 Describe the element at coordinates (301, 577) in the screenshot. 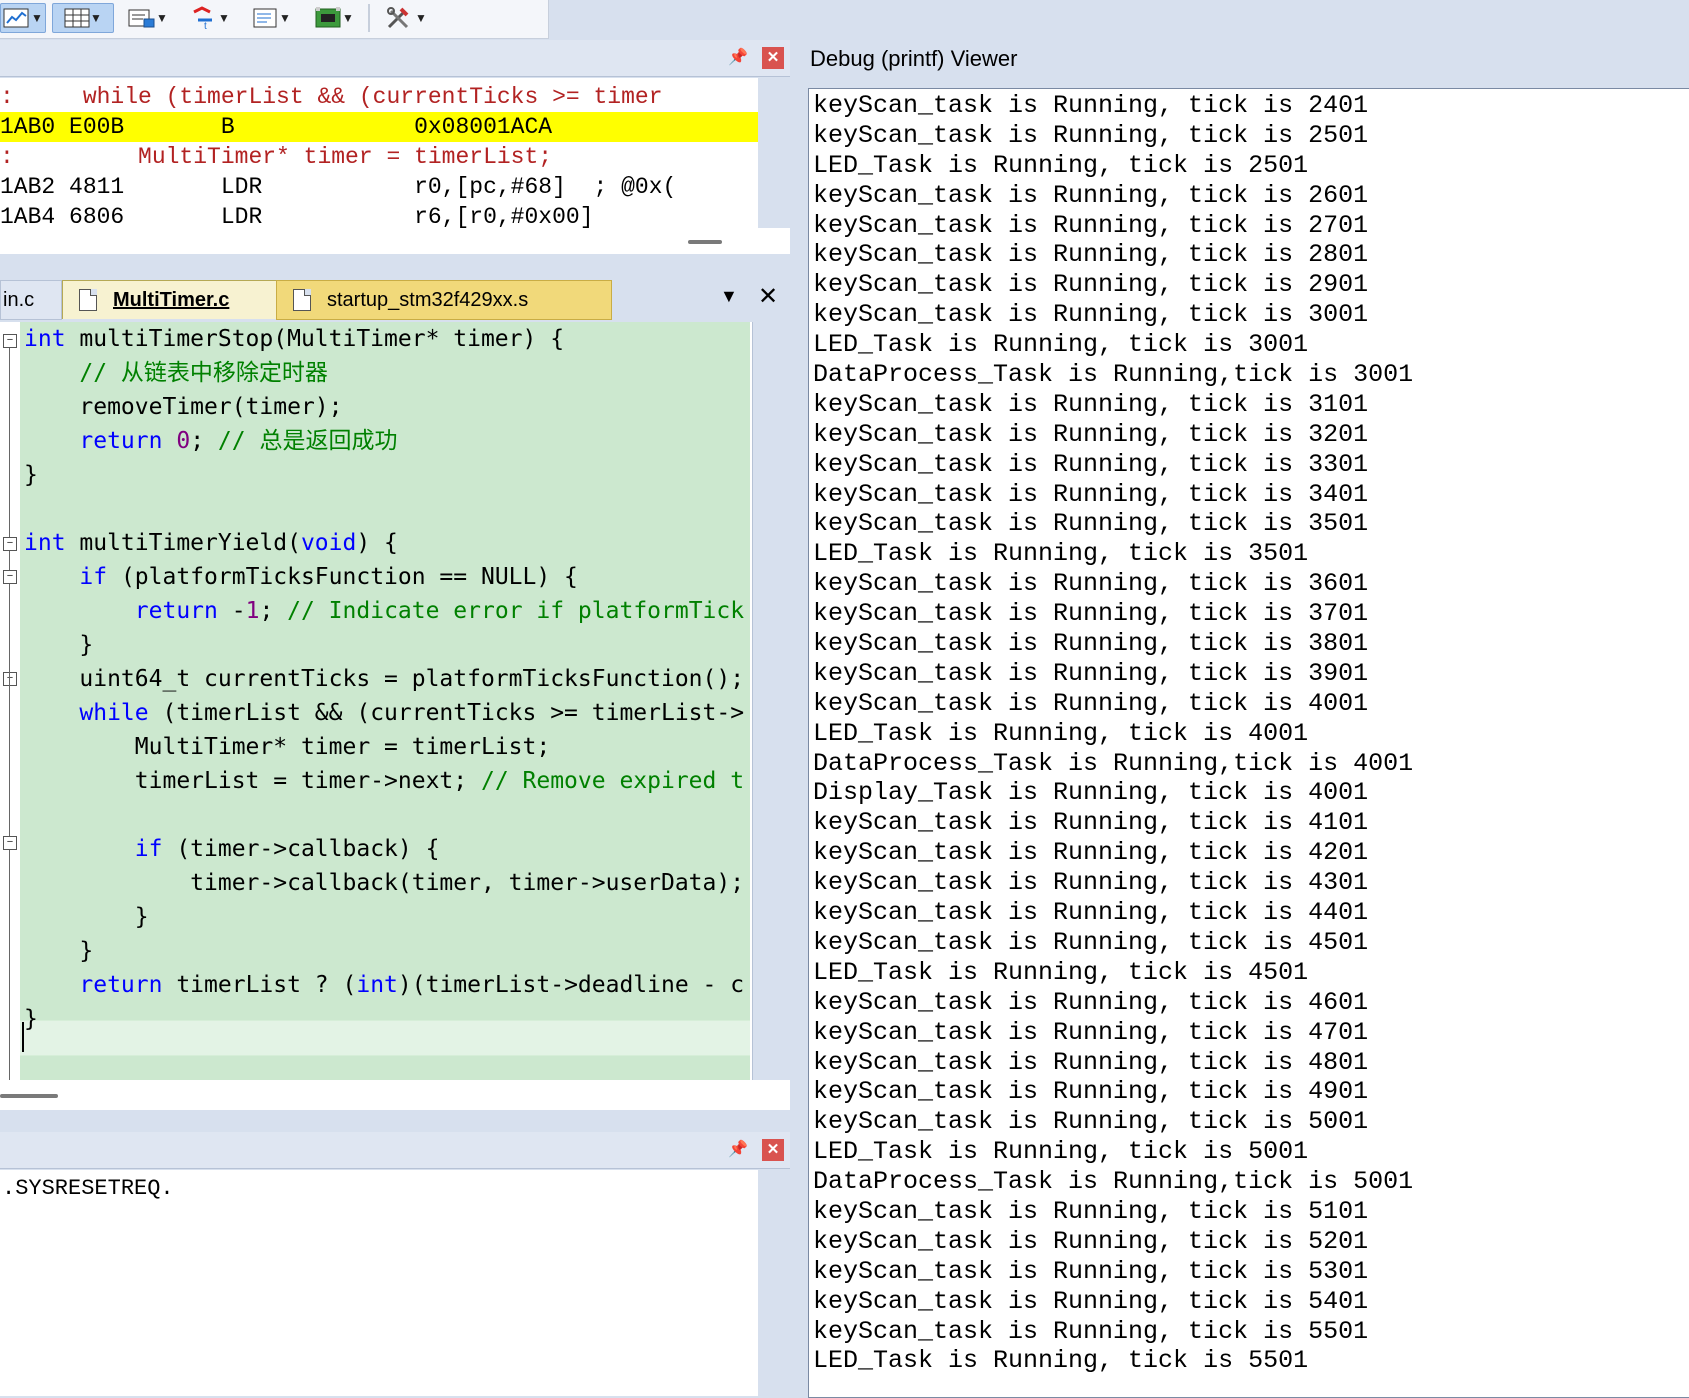

I see `code-line: if (platformTicksFunction == NULL) {` at that location.